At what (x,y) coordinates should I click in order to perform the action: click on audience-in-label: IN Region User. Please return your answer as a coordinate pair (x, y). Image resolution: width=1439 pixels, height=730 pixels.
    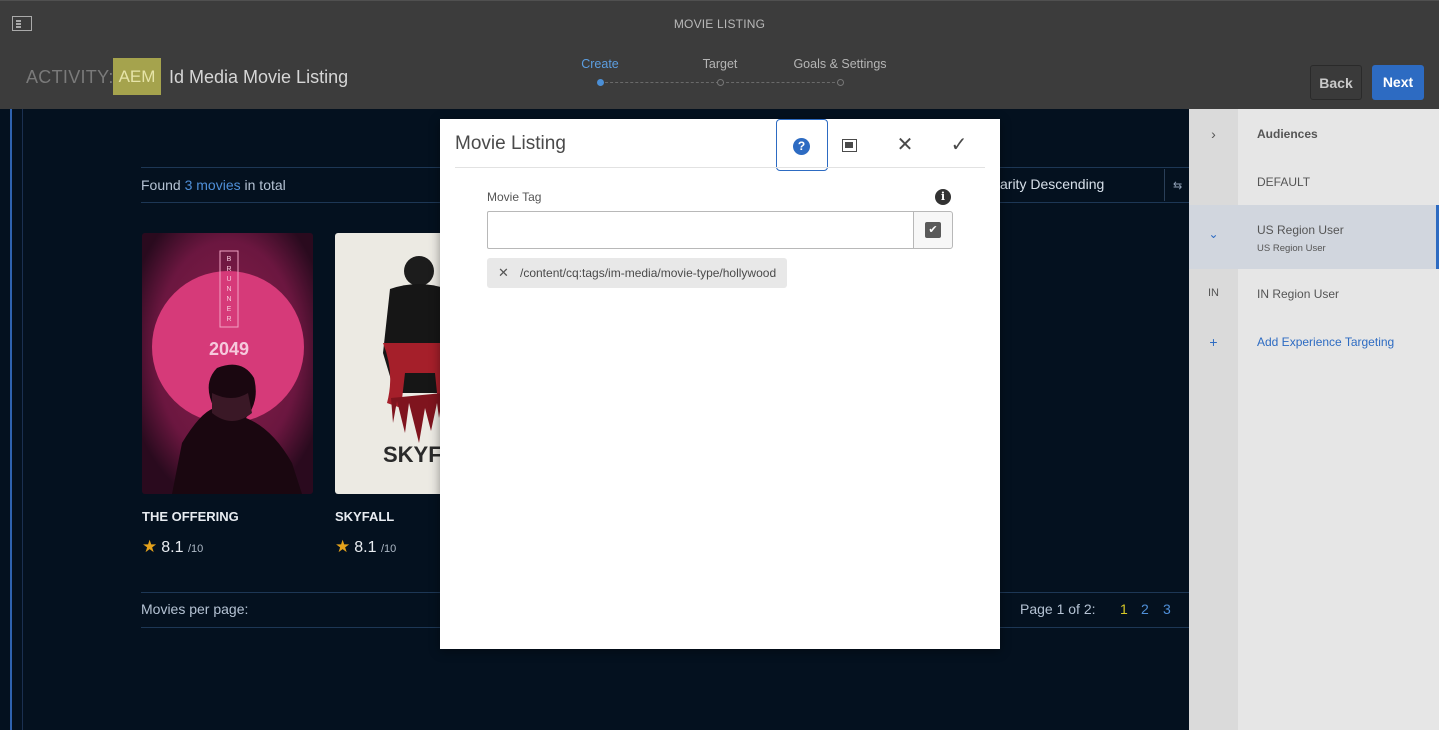
    Looking at the image, I should click on (1298, 294).